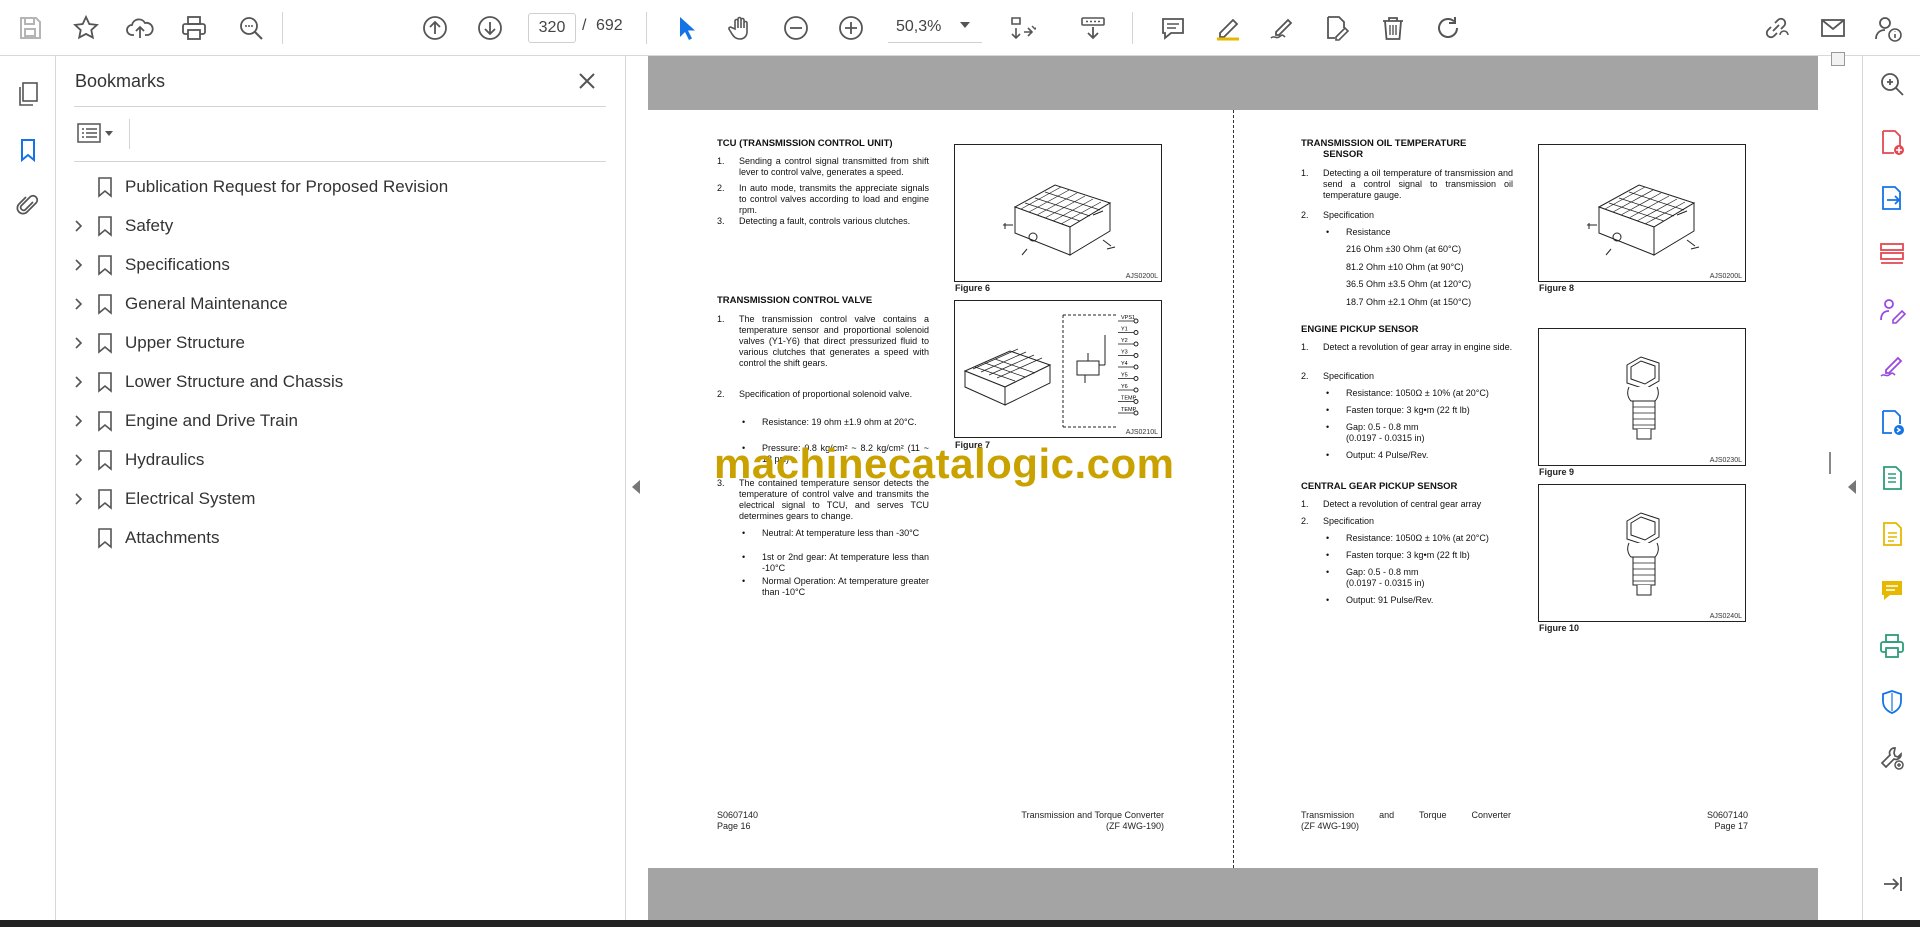 The width and height of the screenshot is (1920, 927). What do you see at coordinates (1892, 142) in the screenshot?
I see `create-pdf-icon` at bounding box center [1892, 142].